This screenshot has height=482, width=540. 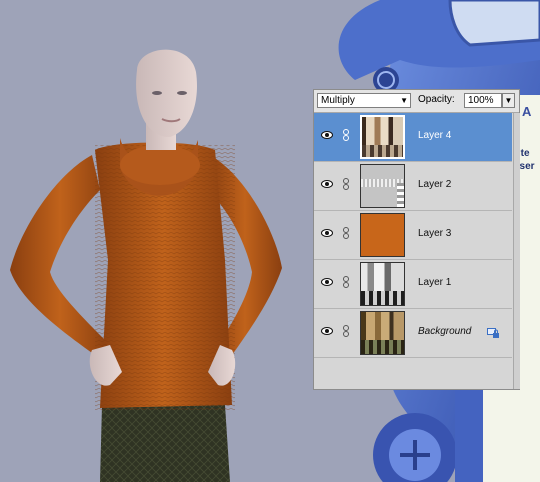 What do you see at coordinates (413, 284) in the screenshot?
I see `layer-row-layer-1: Layer 1` at bounding box center [413, 284].